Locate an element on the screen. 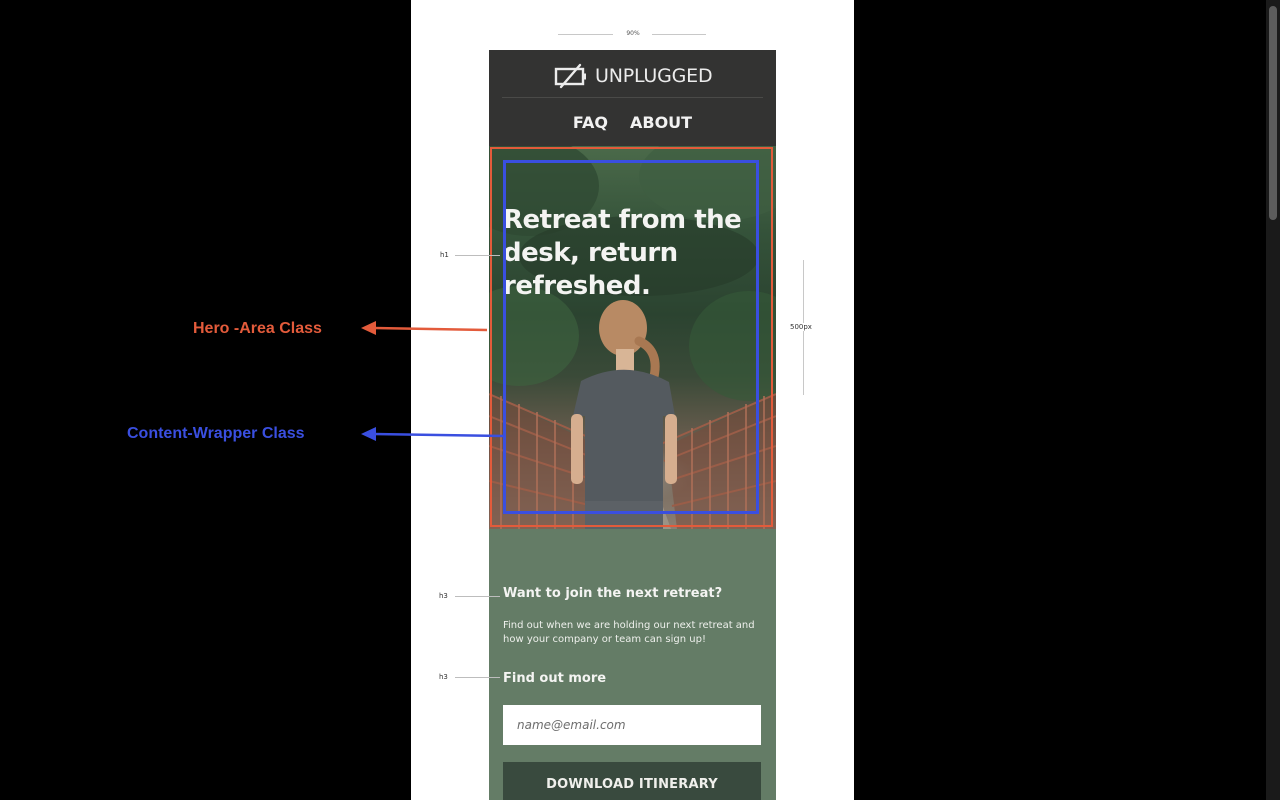 The width and height of the screenshot is (1280, 800). content-wrapper-class-outline is located at coordinates (631, 337).